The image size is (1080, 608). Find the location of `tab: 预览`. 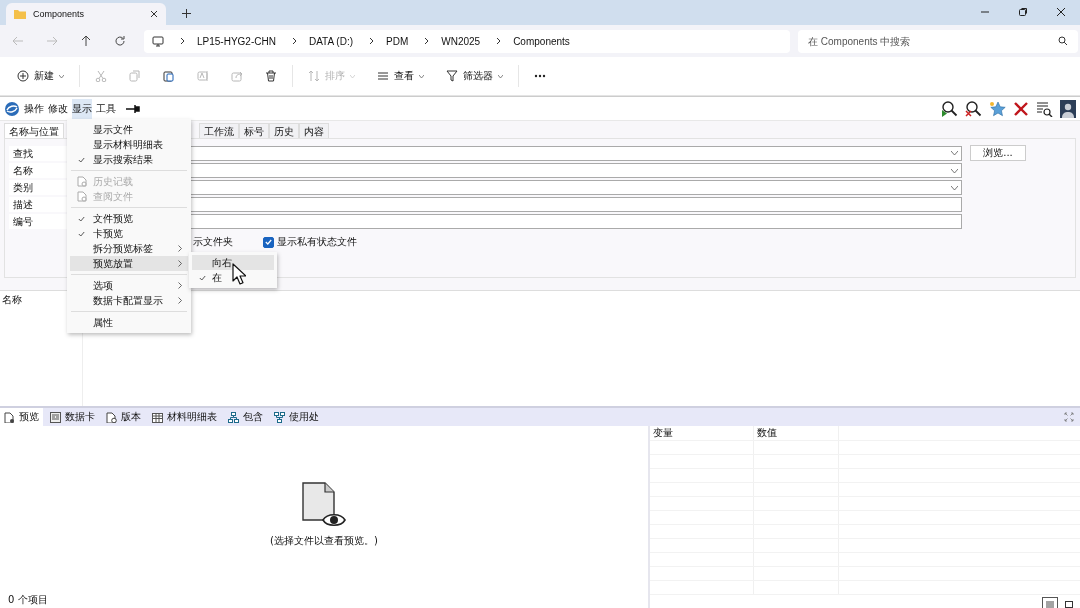

tab: 预览 is located at coordinates (21, 417).